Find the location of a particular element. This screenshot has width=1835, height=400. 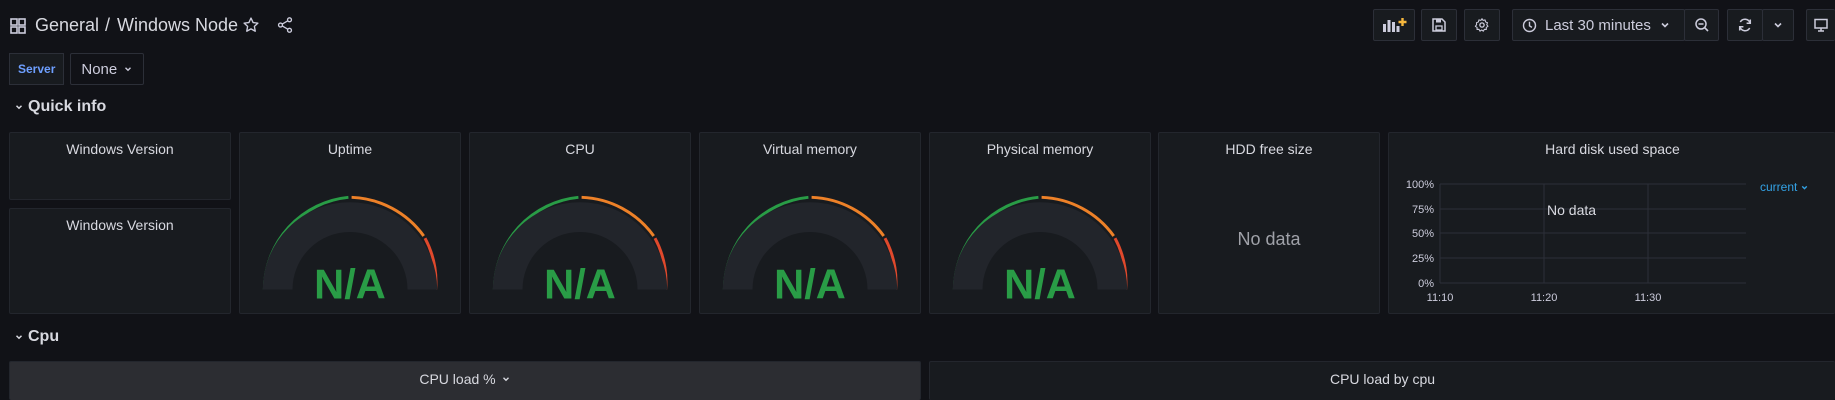

panel-physical-memory: Physical memory N/A is located at coordinates (1040, 223).